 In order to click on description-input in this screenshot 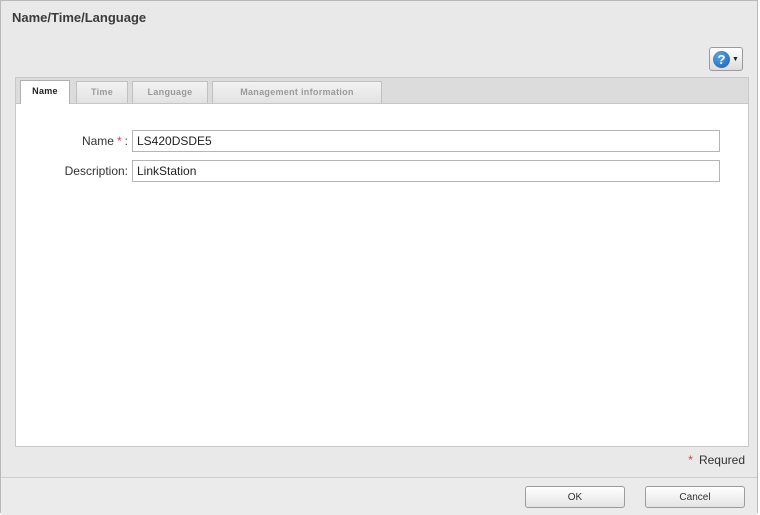, I will do `click(426, 171)`.